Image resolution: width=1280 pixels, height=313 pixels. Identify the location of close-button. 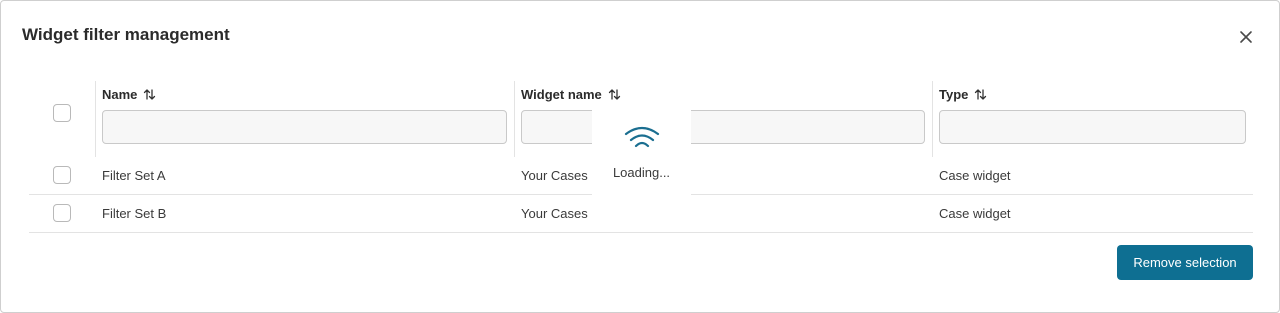
(1246, 37).